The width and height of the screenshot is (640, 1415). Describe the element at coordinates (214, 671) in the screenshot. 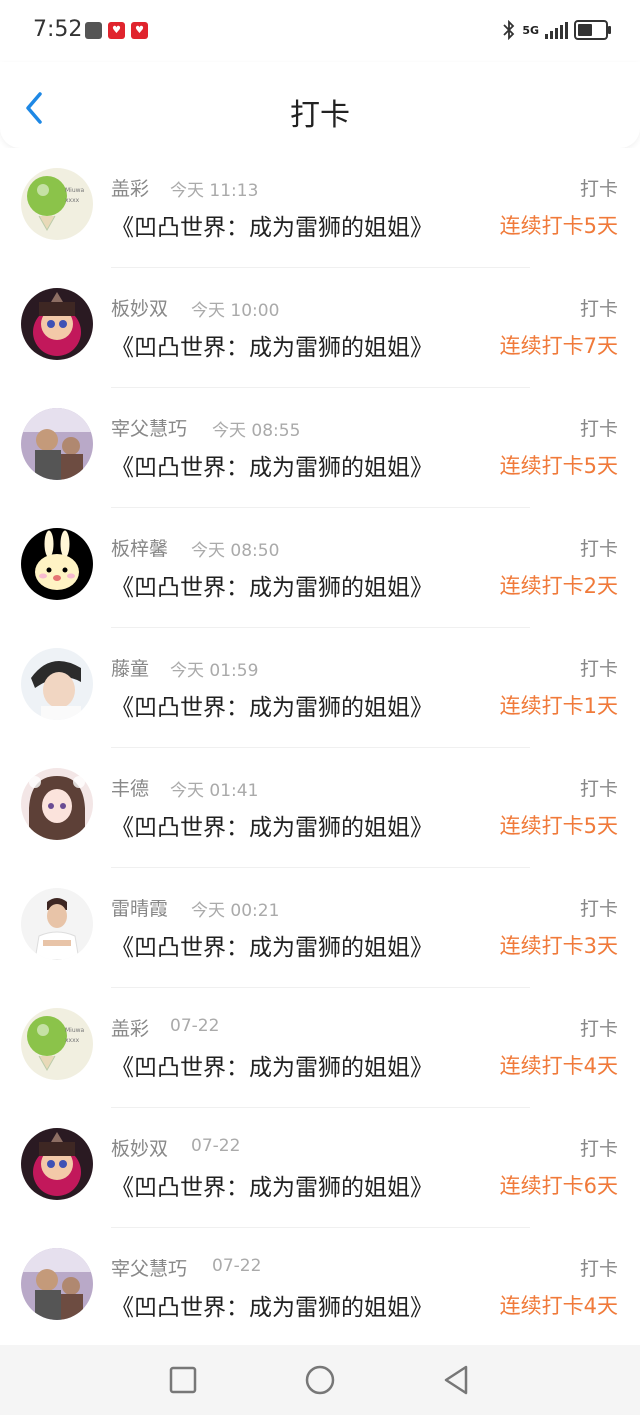

I see `post-time: 今天 01:59` at that location.